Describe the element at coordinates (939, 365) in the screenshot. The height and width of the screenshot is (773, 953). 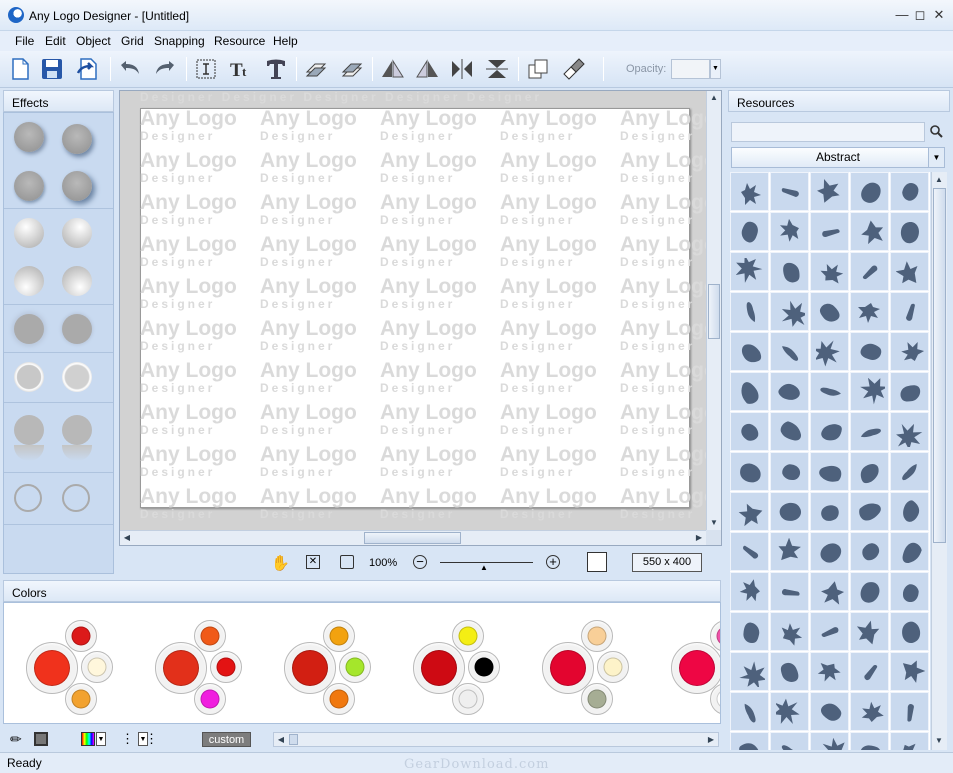
I see `resources-scroll-thumb` at that location.